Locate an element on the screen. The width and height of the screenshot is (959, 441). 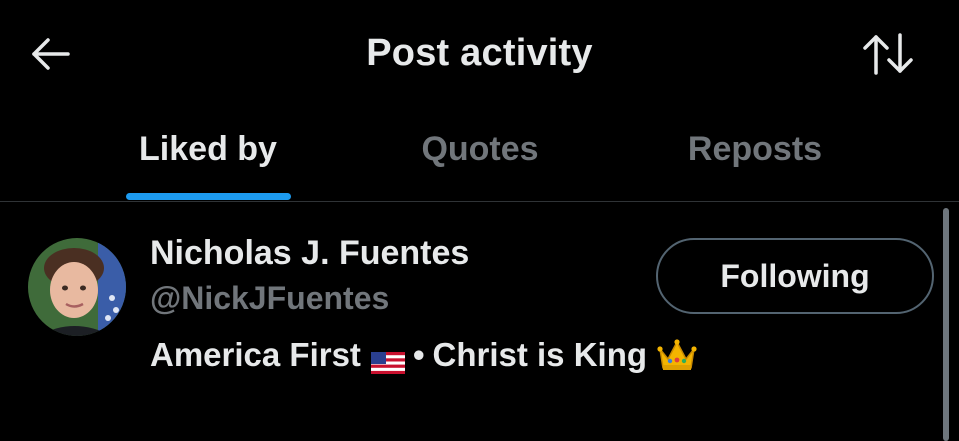
tab-quotes: Quotes is located at coordinates (480, 157).